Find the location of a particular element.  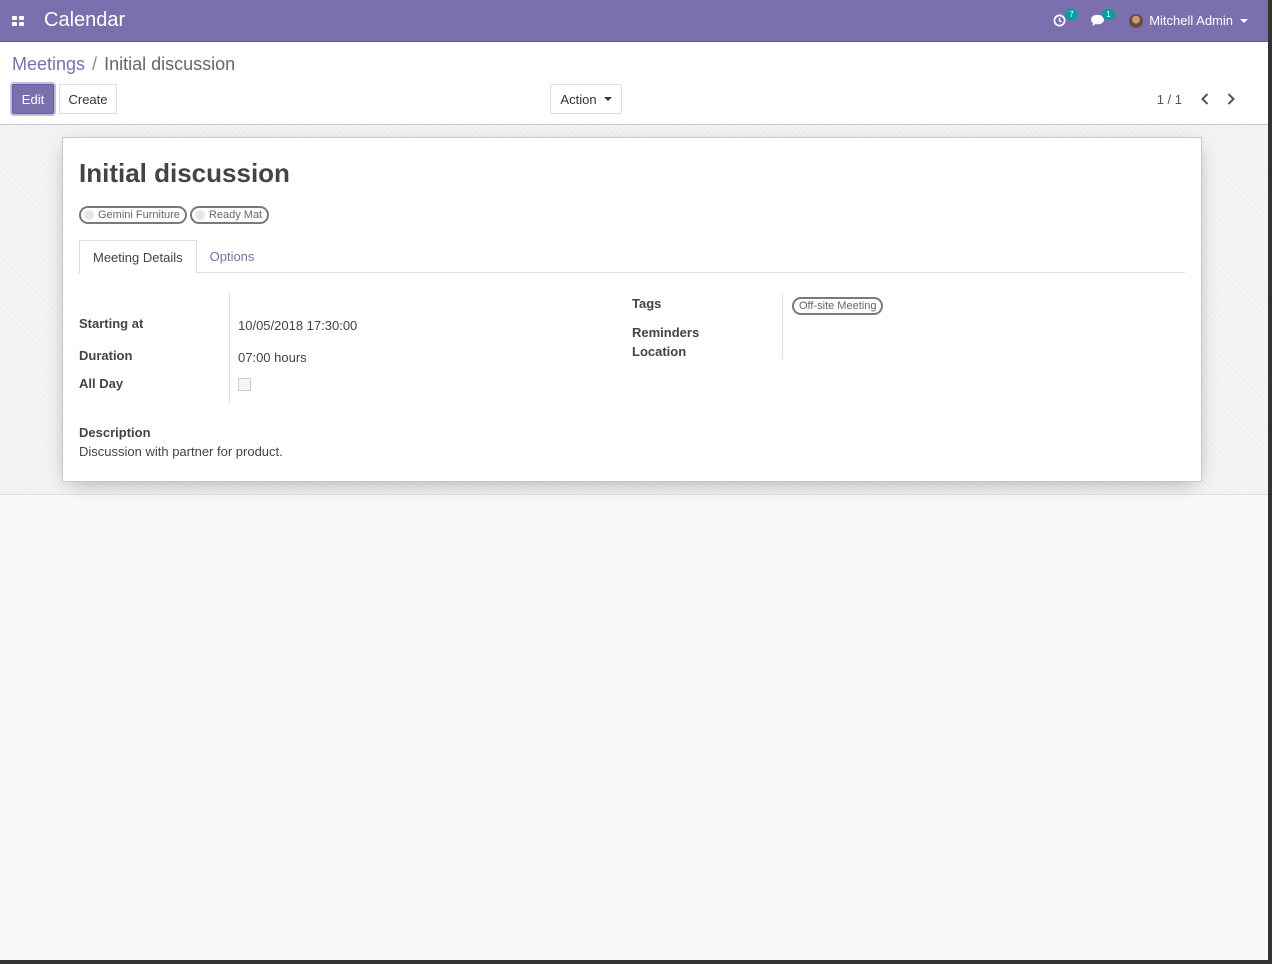

starting-at-label: Starting at is located at coordinates (111, 323).